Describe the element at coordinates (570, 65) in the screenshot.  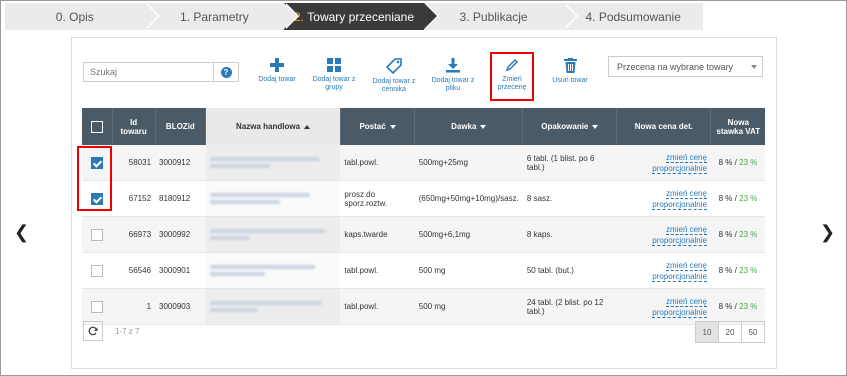
I see `trash-icon` at that location.